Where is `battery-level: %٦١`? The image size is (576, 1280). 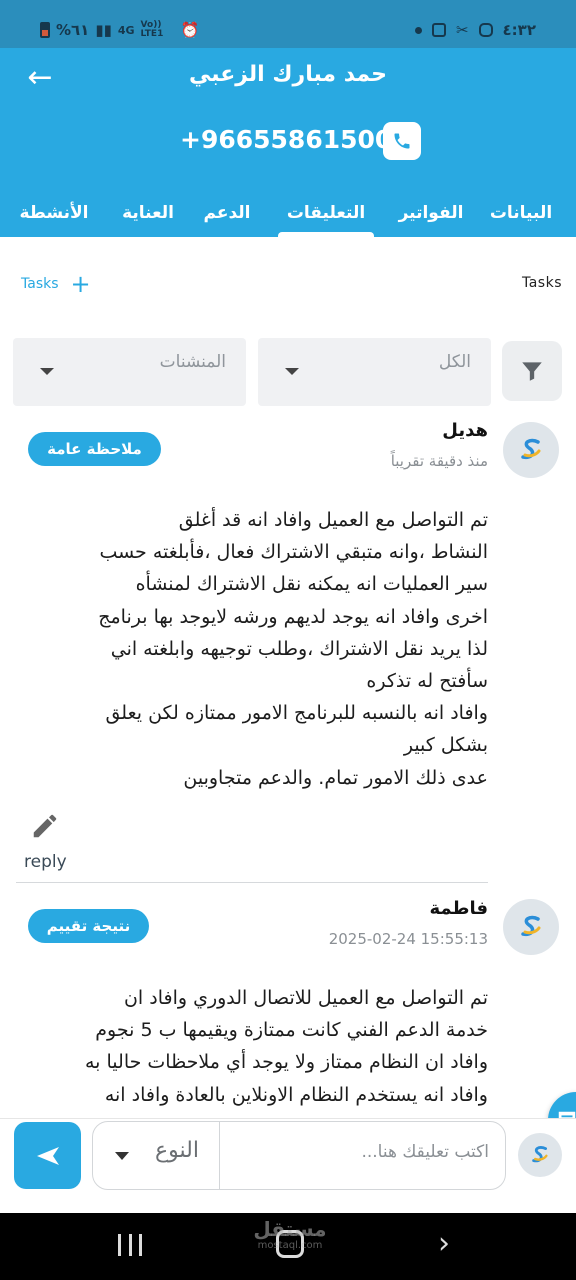 battery-level: %٦١ is located at coordinates (73, 30).